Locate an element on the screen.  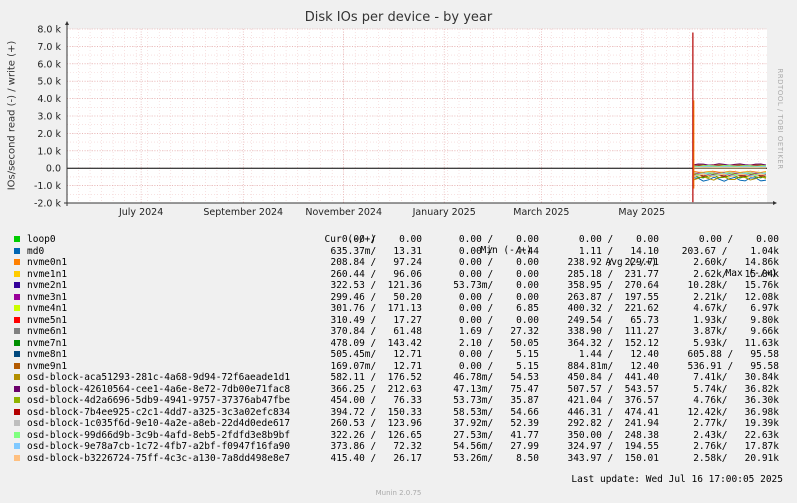
legend-series-name: nvme7n1 is located at coordinates (47, 343).